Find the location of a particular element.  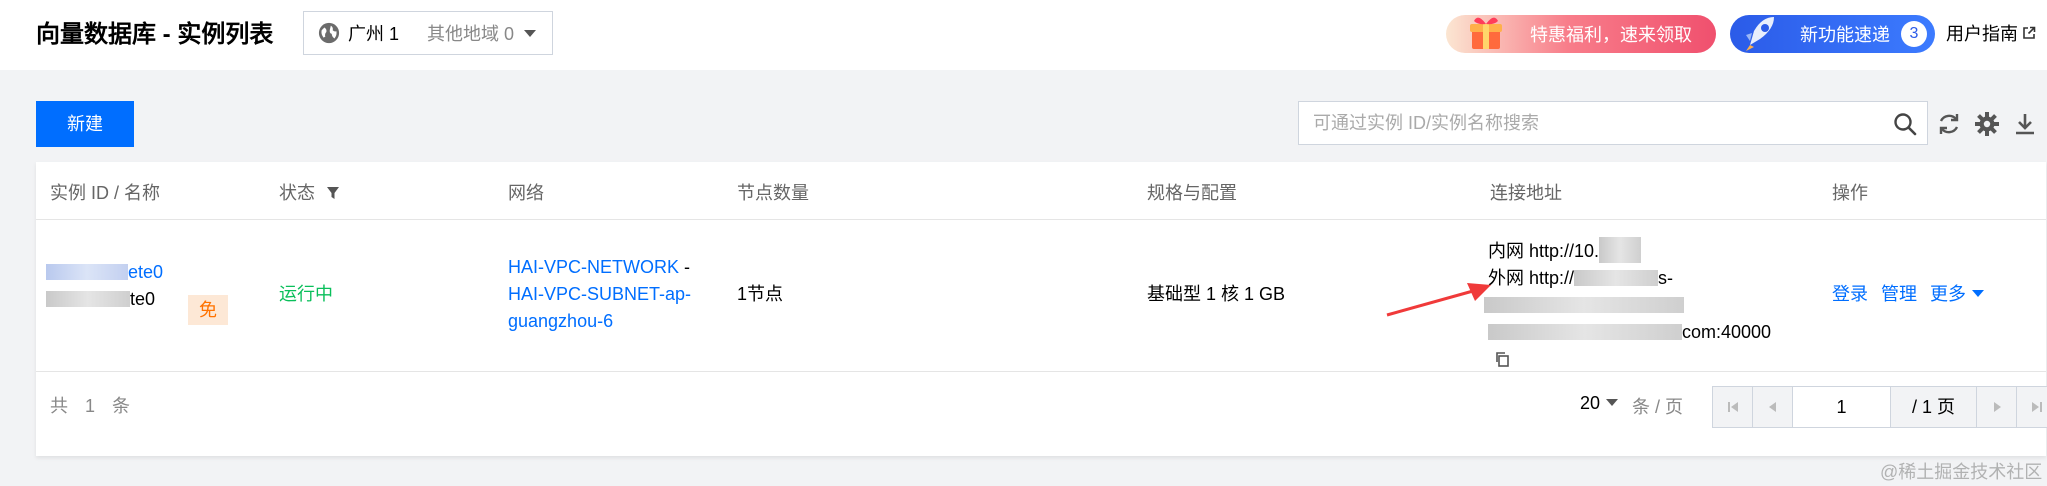

prev-page-icon is located at coordinates (1772, 407).